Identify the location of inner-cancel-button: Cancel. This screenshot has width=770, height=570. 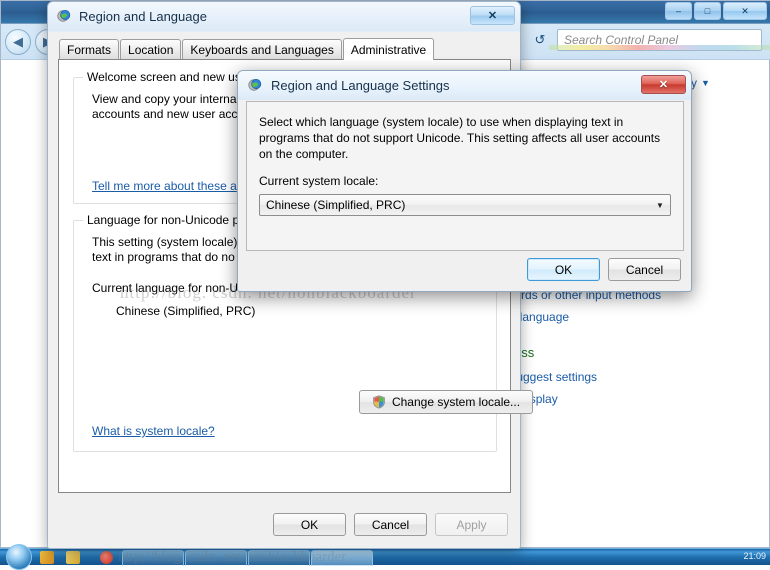
(644, 269).